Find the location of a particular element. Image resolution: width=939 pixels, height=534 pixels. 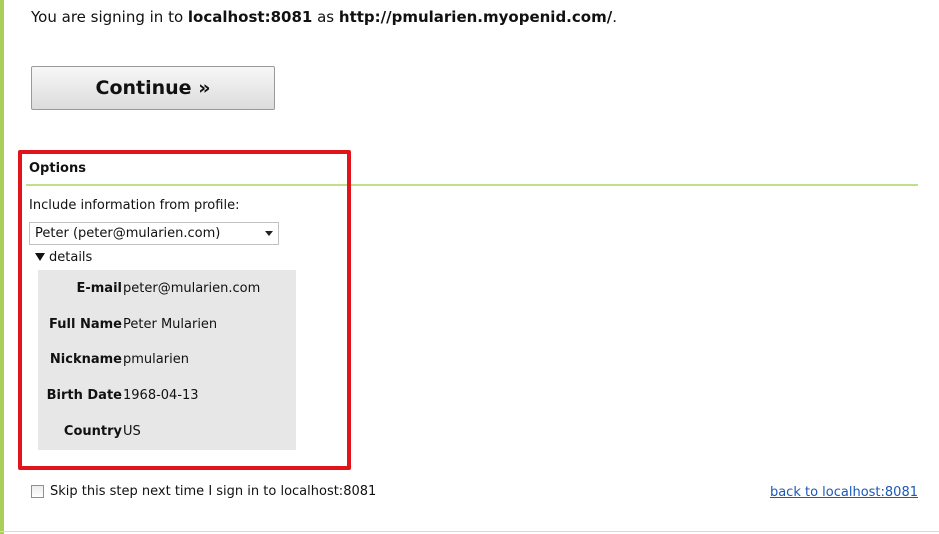

triangle-down-icon is located at coordinates (40, 257).